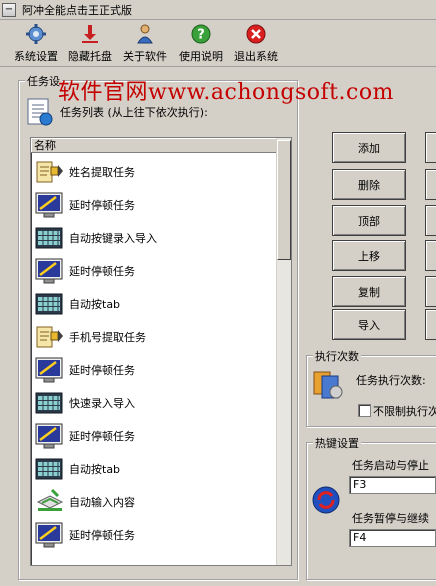  What do you see at coordinates (154, 501) in the screenshot?
I see `list-item: 自动输入内容` at bounding box center [154, 501].